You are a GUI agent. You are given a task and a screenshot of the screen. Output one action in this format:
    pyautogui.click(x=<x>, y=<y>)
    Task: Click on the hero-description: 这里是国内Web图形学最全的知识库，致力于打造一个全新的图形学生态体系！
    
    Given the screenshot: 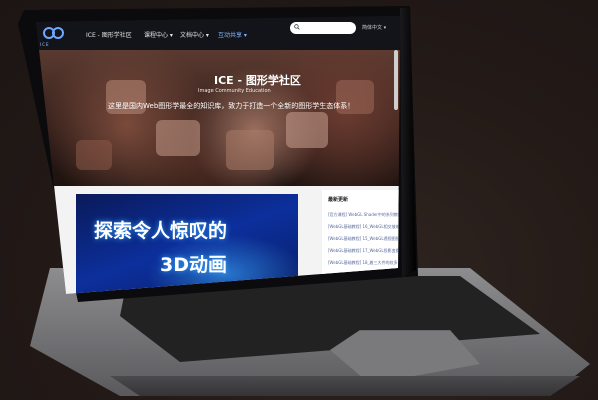 What is the action you would take?
    pyautogui.click(x=231, y=106)
    